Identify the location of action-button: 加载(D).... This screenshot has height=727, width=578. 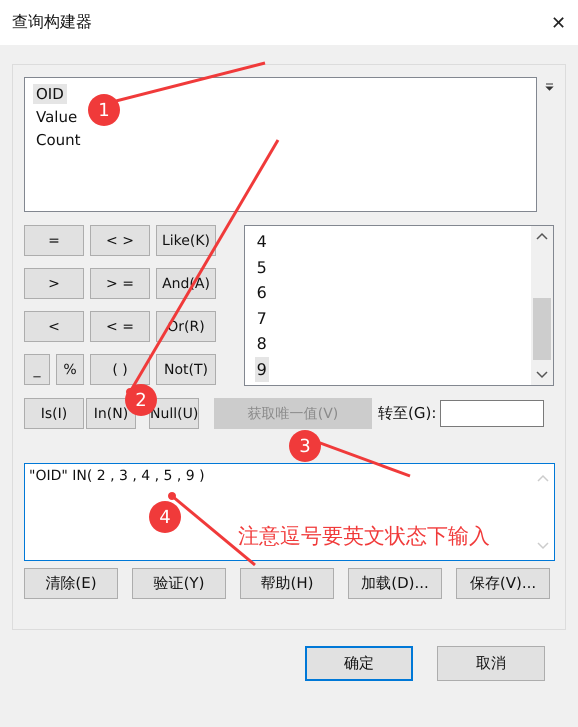
(395, 583).